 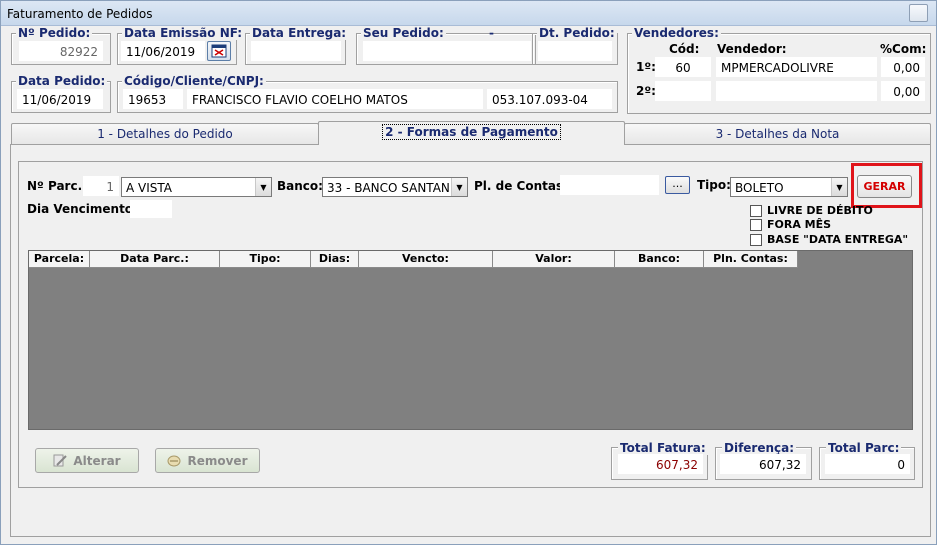 I want to click on cliente-nome-field: FRANCISCO FLAVIO COELHO MATOS, so click(x=335, y=99).